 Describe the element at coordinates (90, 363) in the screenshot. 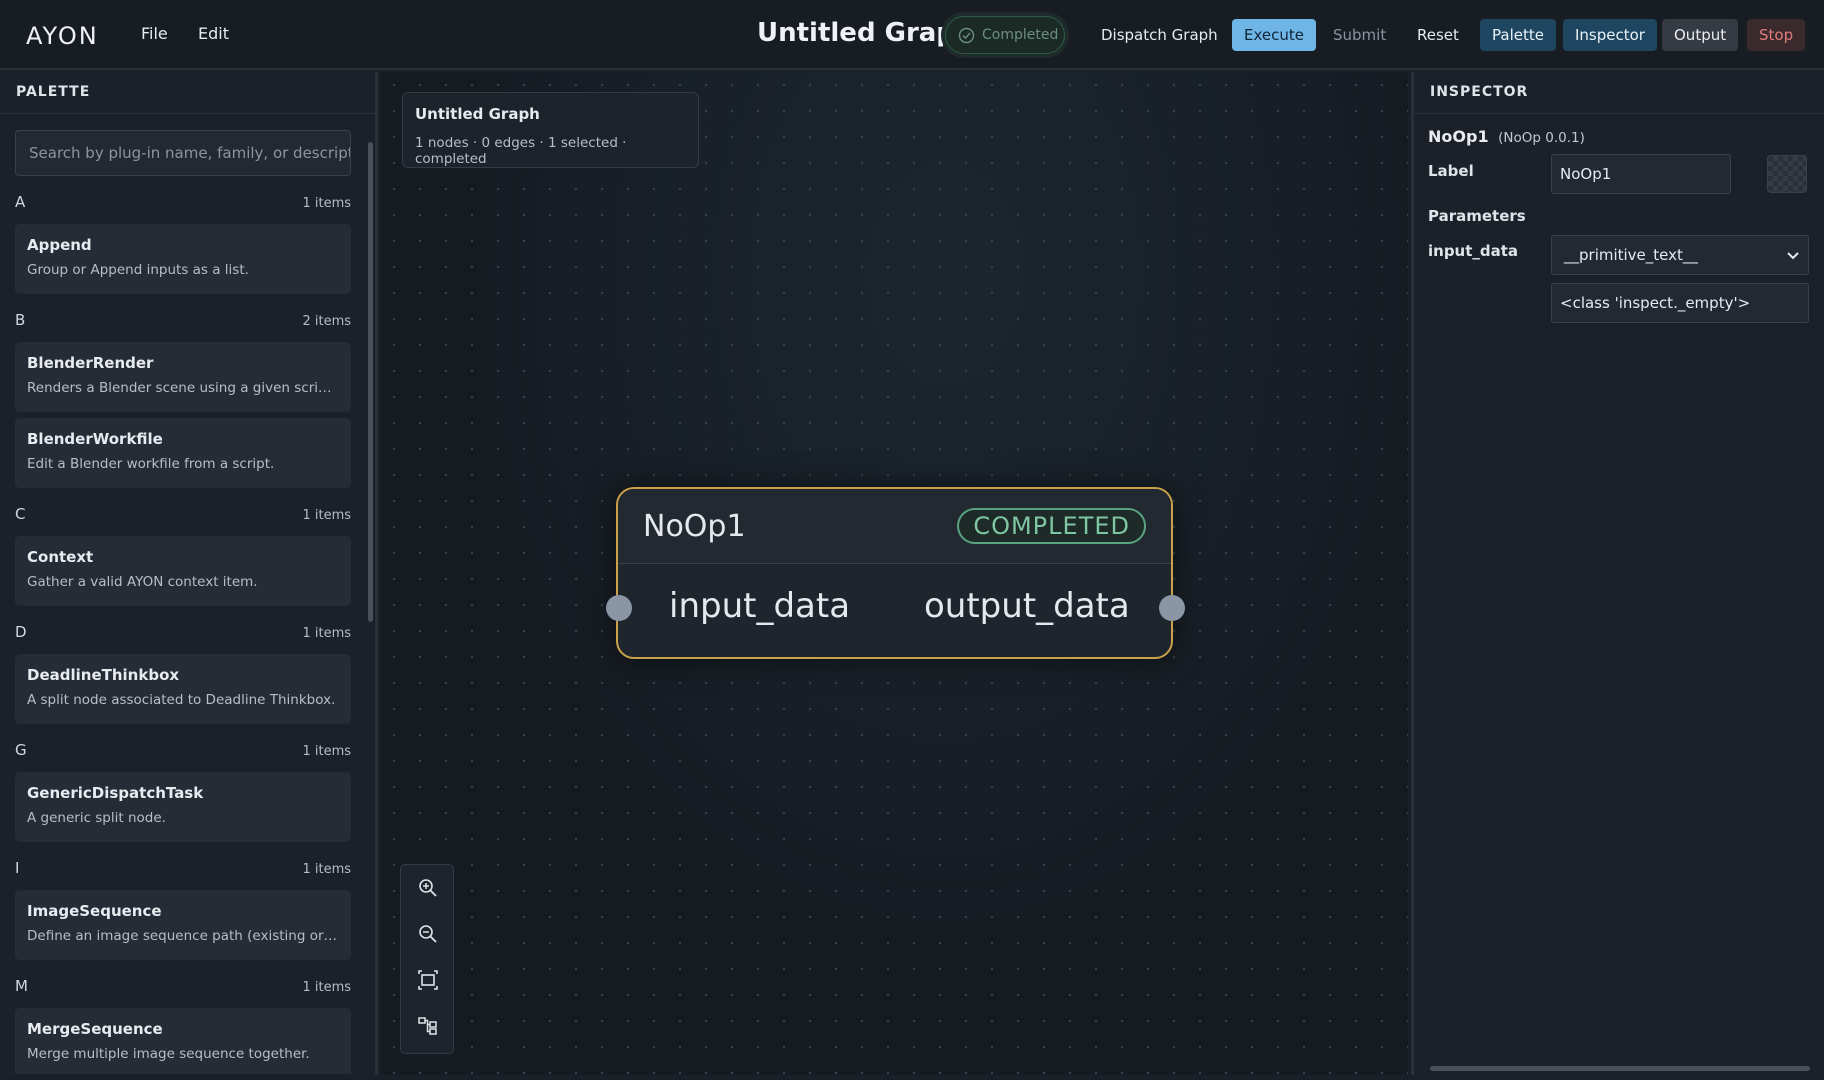

I see `palette-item-name: BlenderRender` at that location.